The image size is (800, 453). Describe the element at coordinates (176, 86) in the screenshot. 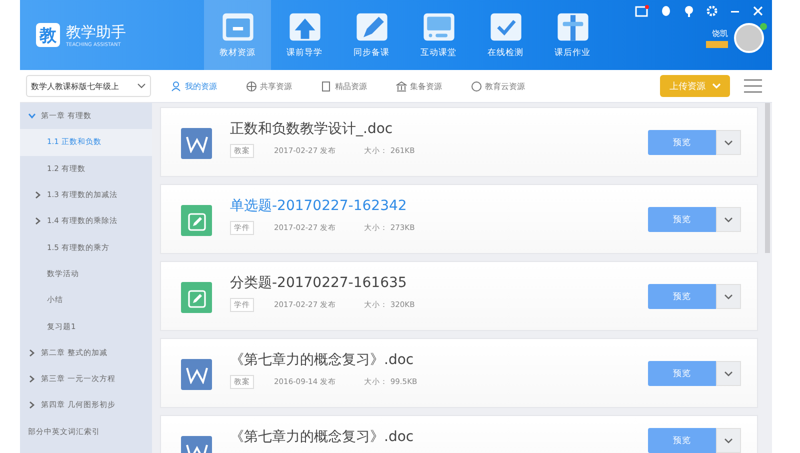

I see `user-icon` at that location.